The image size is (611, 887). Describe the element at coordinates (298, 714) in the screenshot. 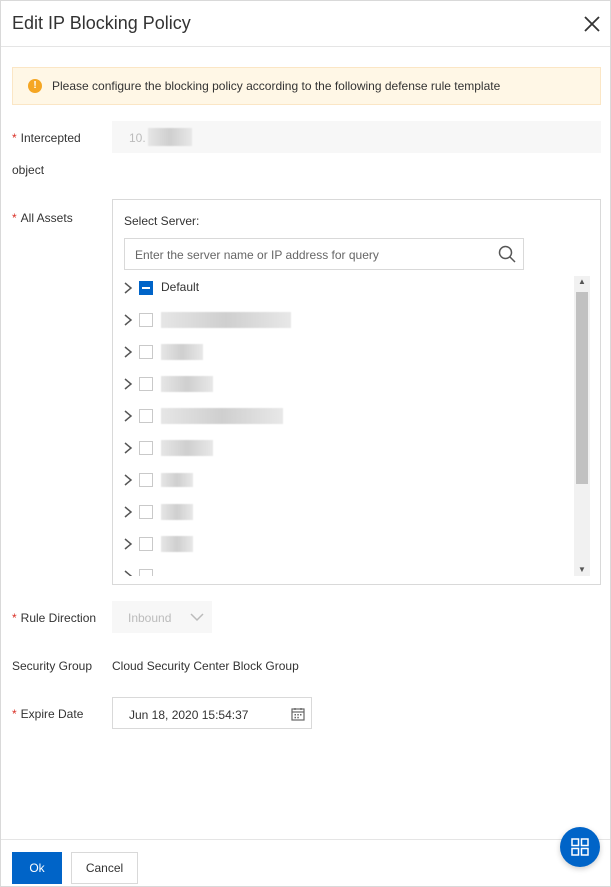

I see `calendar-icon` at that location.